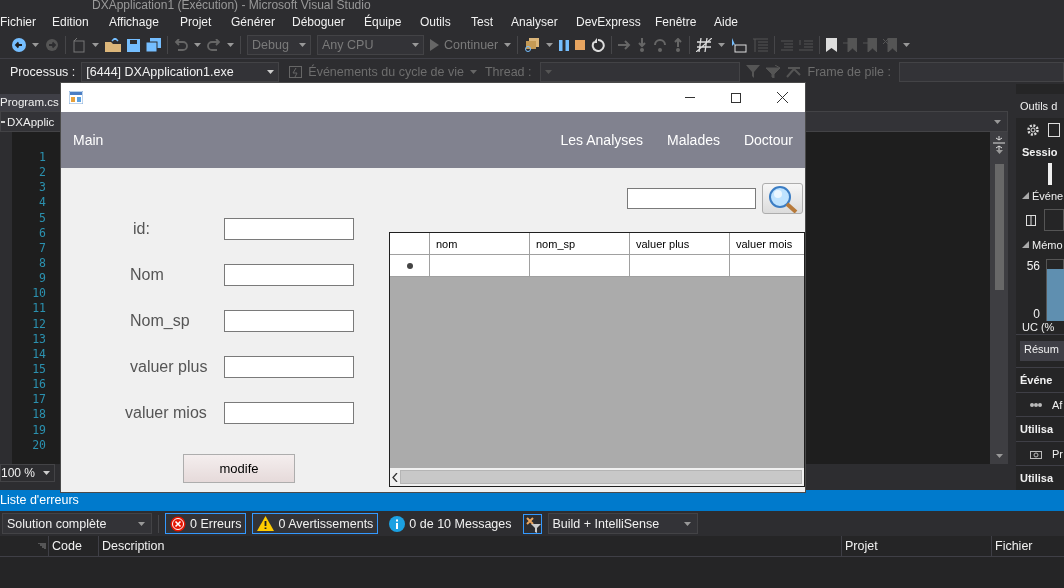 Image resolution: width=1064 pixels, height=588 pixels. I want to click on stop-icon, so click(580, 45).